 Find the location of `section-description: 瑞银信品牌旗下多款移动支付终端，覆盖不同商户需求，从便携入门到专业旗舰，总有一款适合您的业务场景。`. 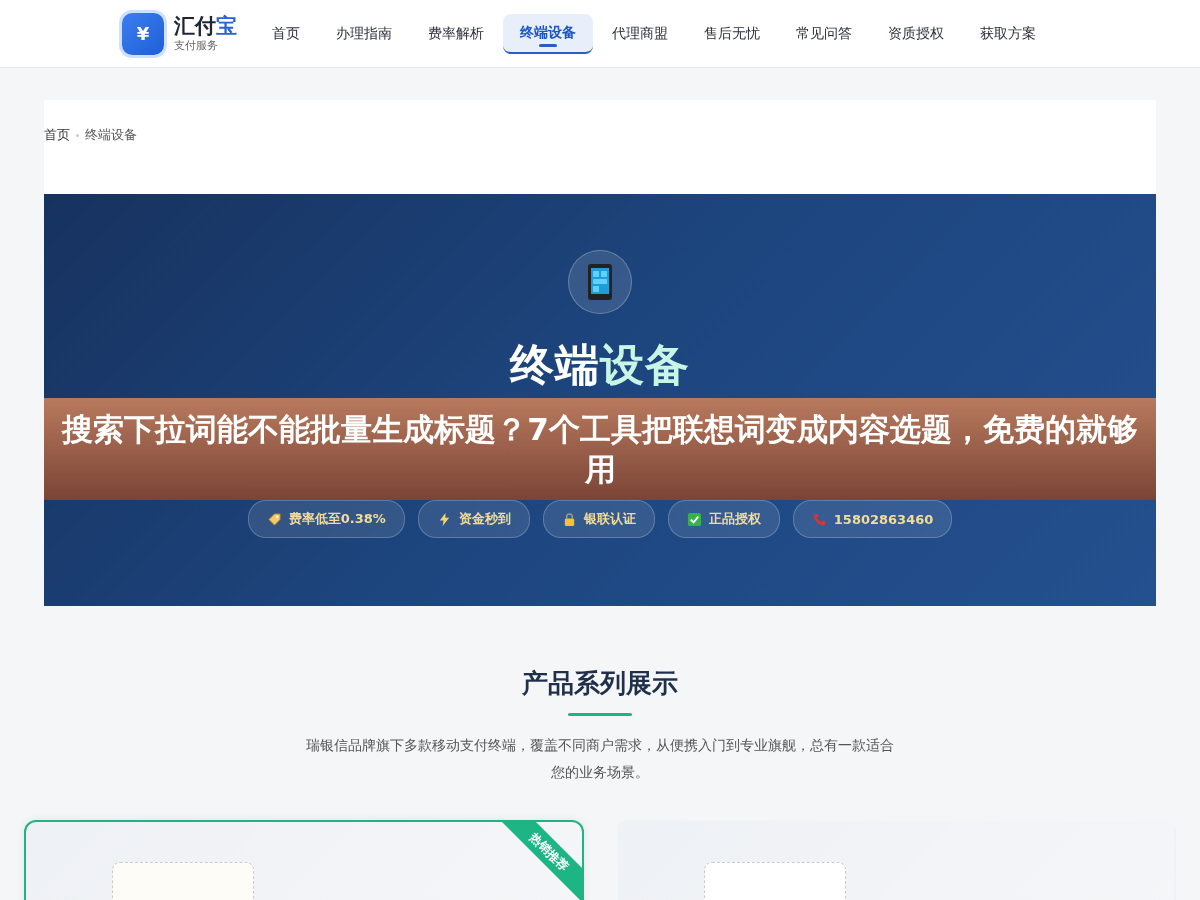

section-description: 瑞银信品牌旗下多款移动支付终端，覆盖不同商户需求，从便携入门到专业旗舰，总有一款适合您的业务场景。 is located at coordinates (600, 759).